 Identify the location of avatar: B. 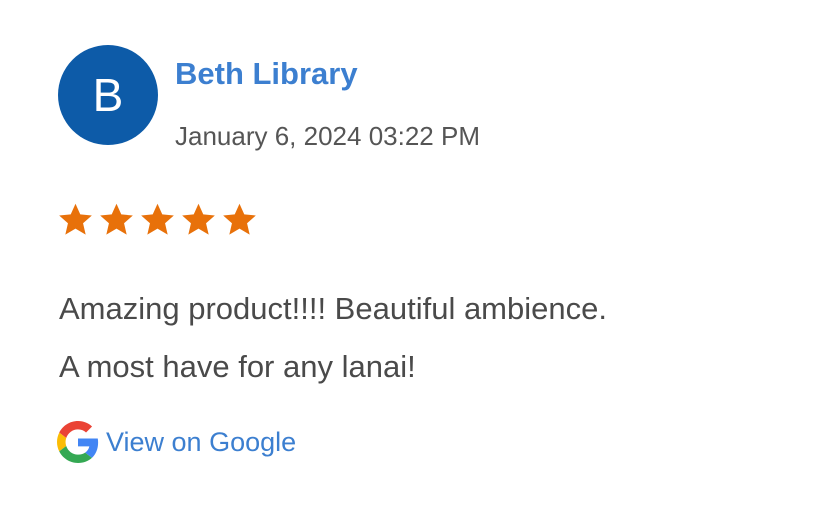
(108, 95).